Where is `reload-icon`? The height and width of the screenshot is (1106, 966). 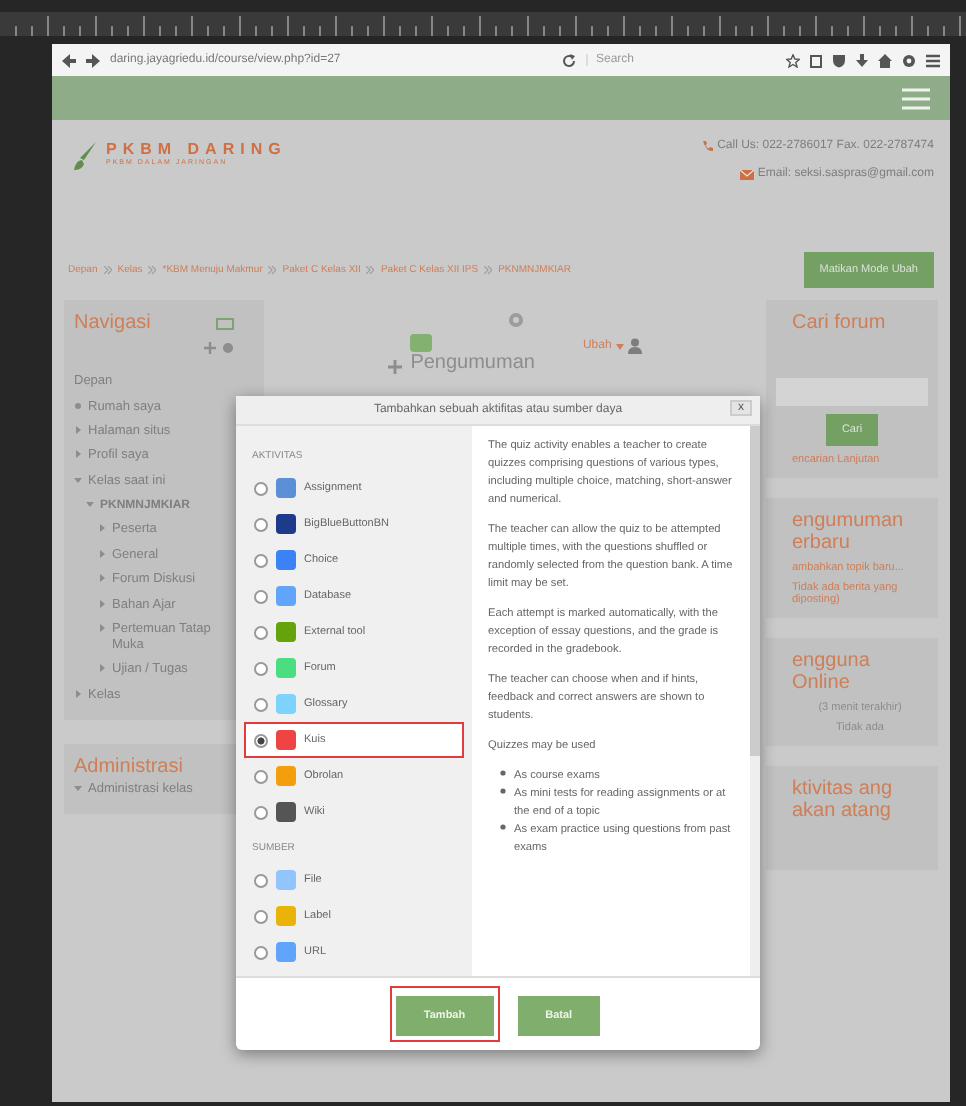 reload-icon is located at coordinates (569, 60).